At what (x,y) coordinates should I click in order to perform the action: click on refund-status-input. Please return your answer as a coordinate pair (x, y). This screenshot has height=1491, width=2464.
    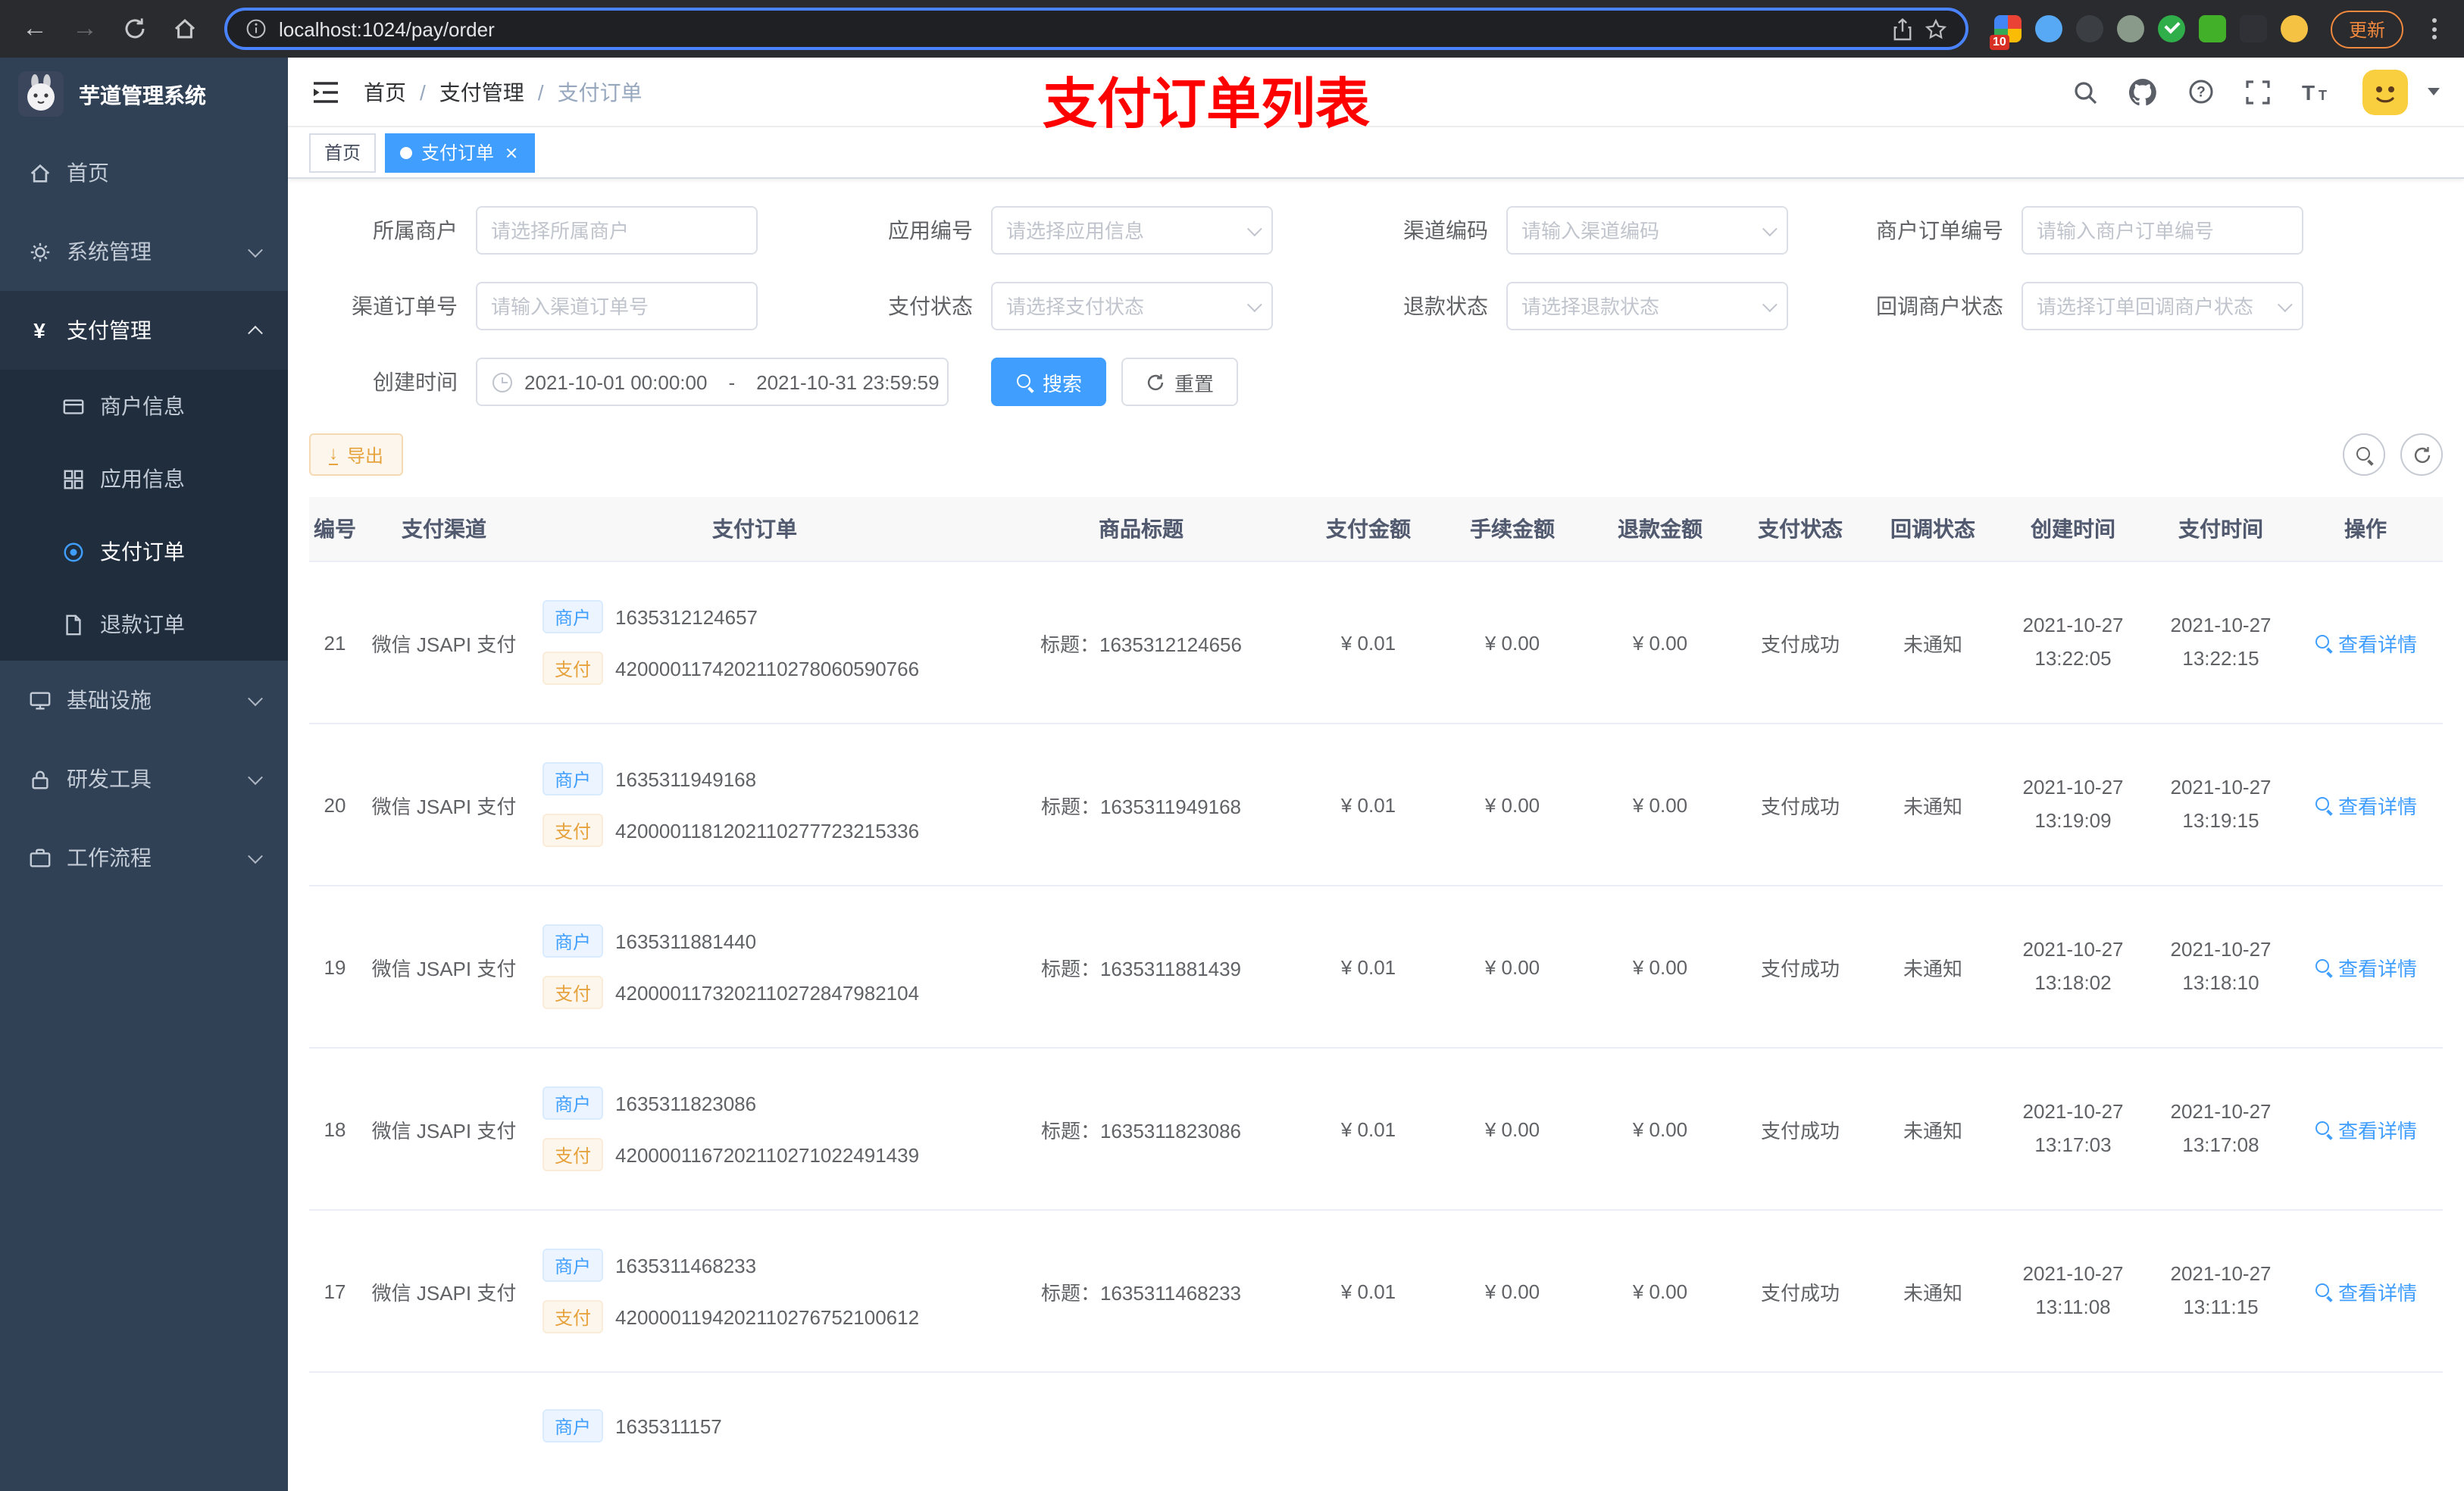
    Looking at the image, I should click on (1637, 306).